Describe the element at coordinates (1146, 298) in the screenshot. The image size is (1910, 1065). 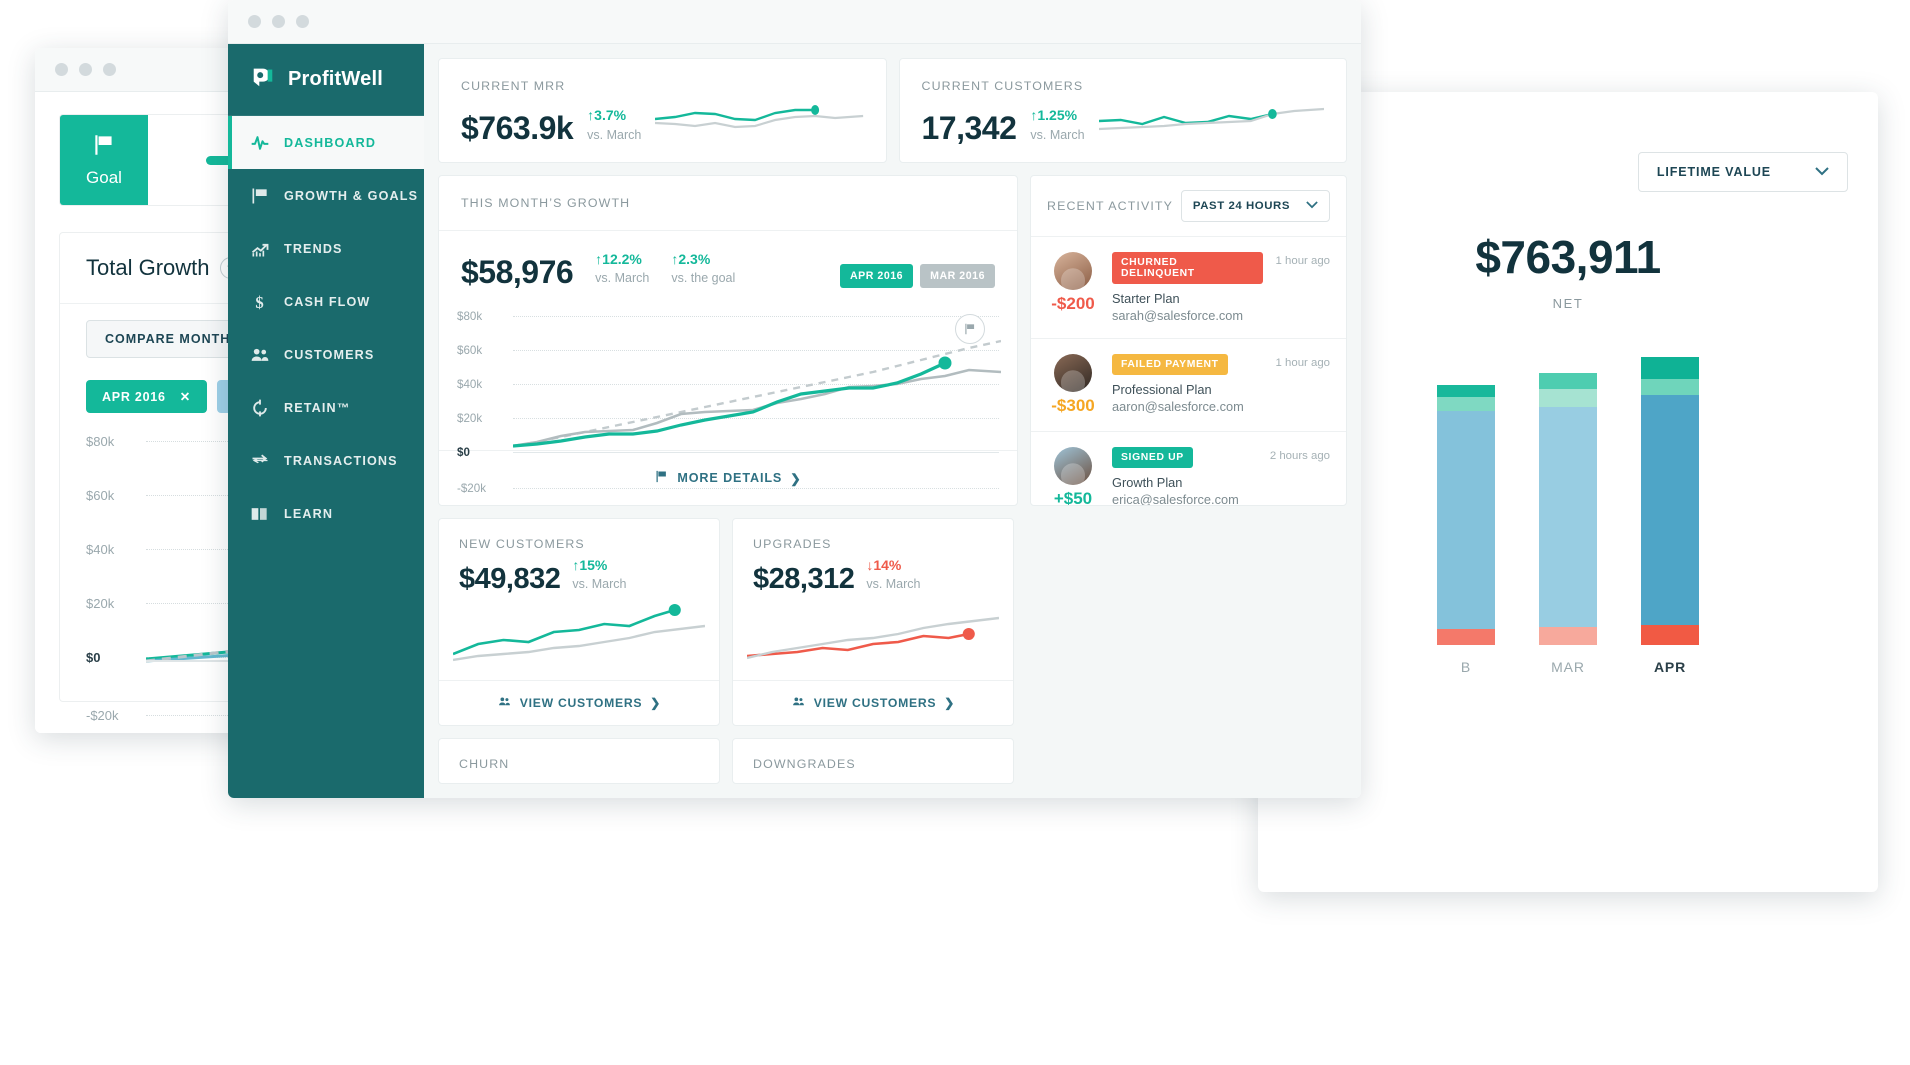
I see `activity-plan: Starter Plan` at that location.